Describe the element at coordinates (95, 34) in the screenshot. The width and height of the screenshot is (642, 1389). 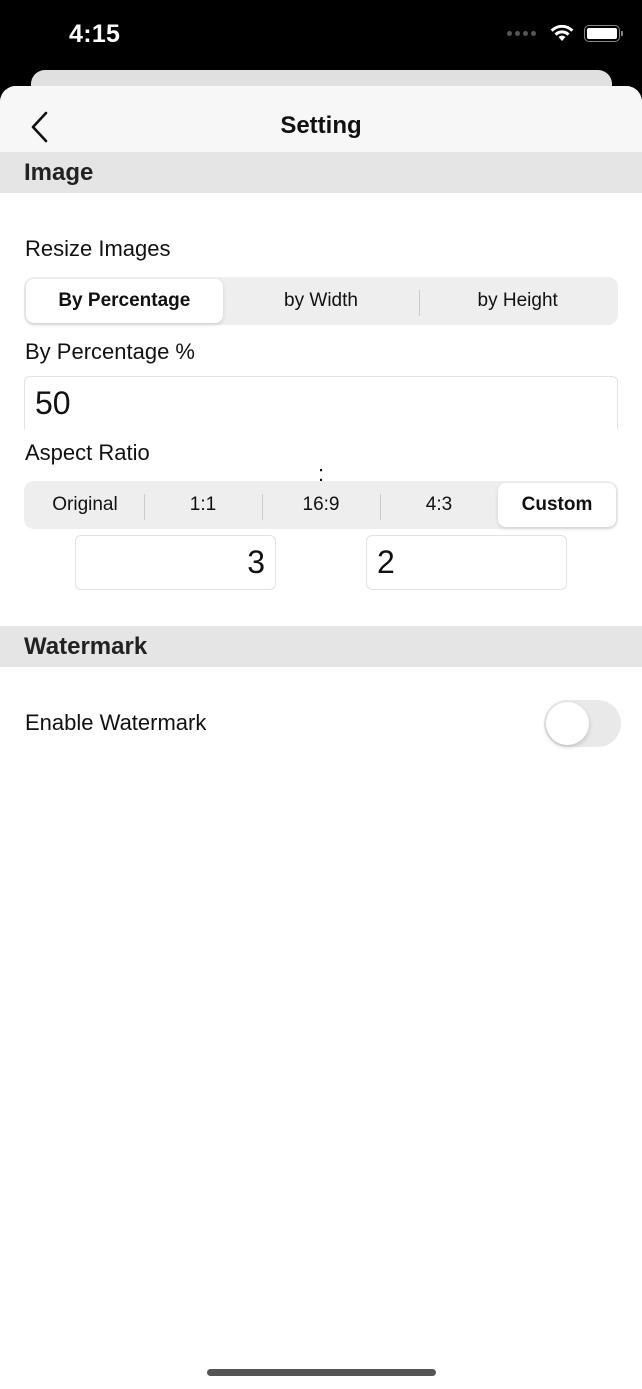
I see `status-time: 4:15` at that location.